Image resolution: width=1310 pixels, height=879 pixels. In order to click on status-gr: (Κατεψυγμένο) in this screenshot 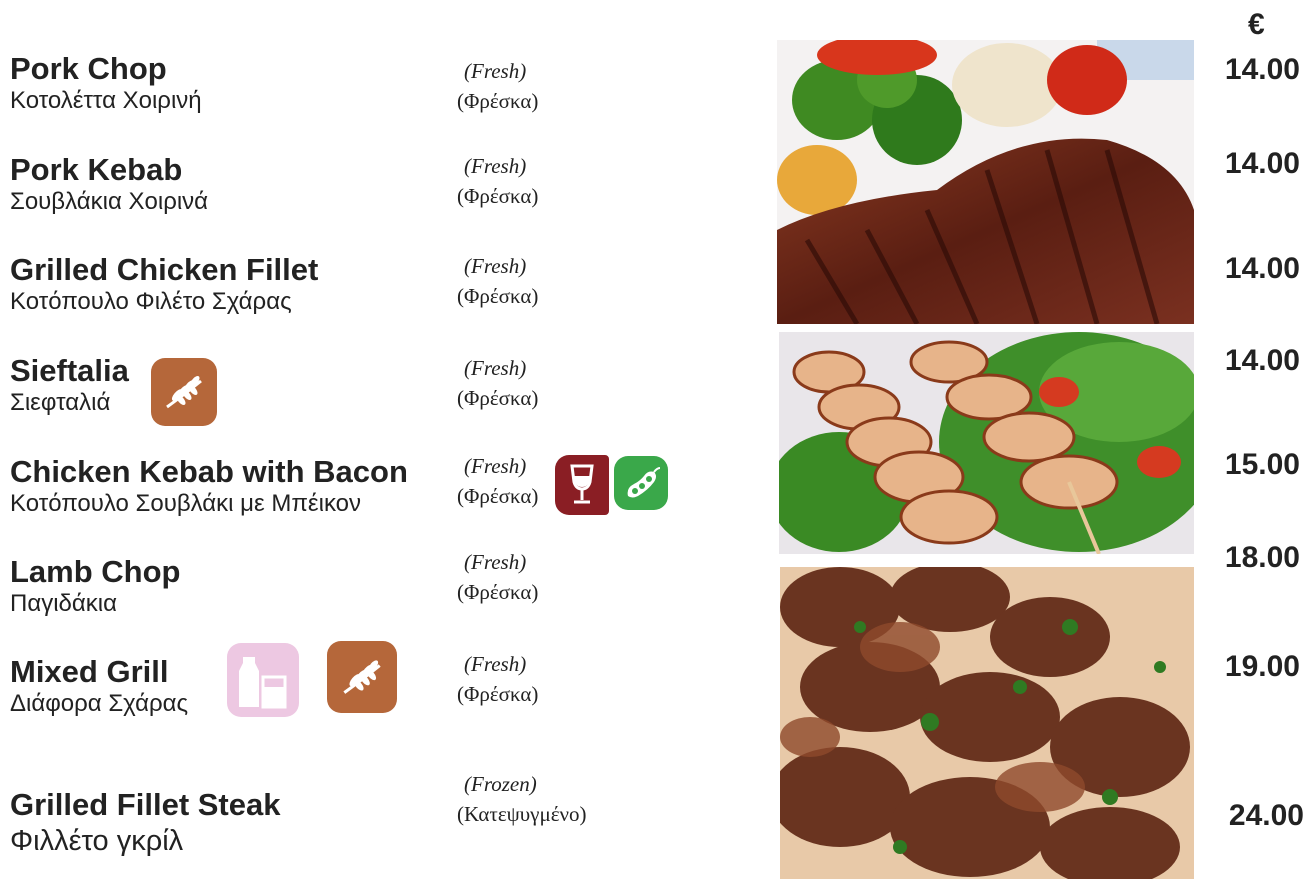, I will do `click(522, 814)`.